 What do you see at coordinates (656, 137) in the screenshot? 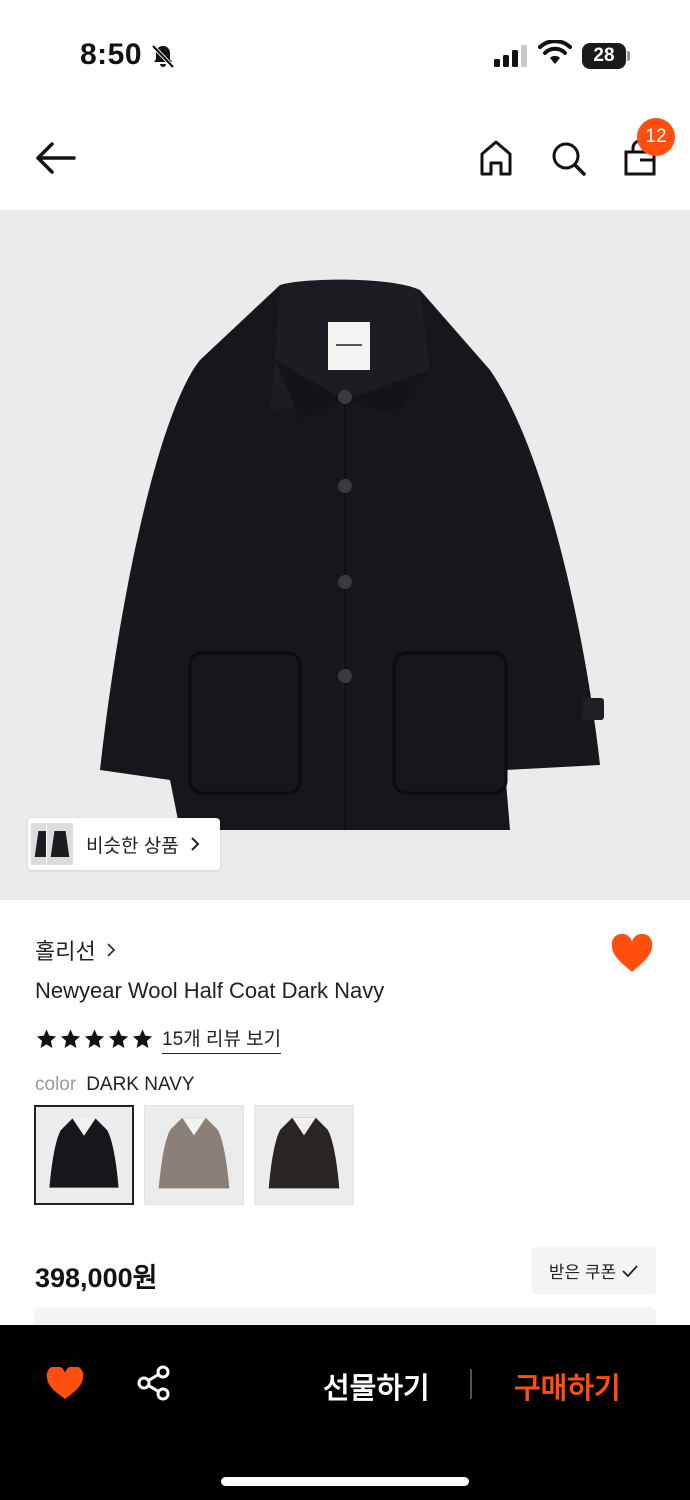
I see `cart-count-badge: 12` at bounding box center [656, 137].